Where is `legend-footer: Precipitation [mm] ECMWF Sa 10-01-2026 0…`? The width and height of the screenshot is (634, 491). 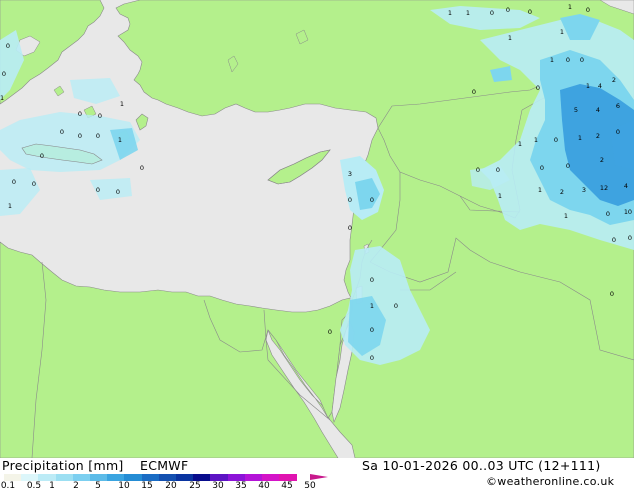
legend-footer: Precipitation [mm] ECMWF Sa 10-01-2026 0… is located at coordinates (317, 474).